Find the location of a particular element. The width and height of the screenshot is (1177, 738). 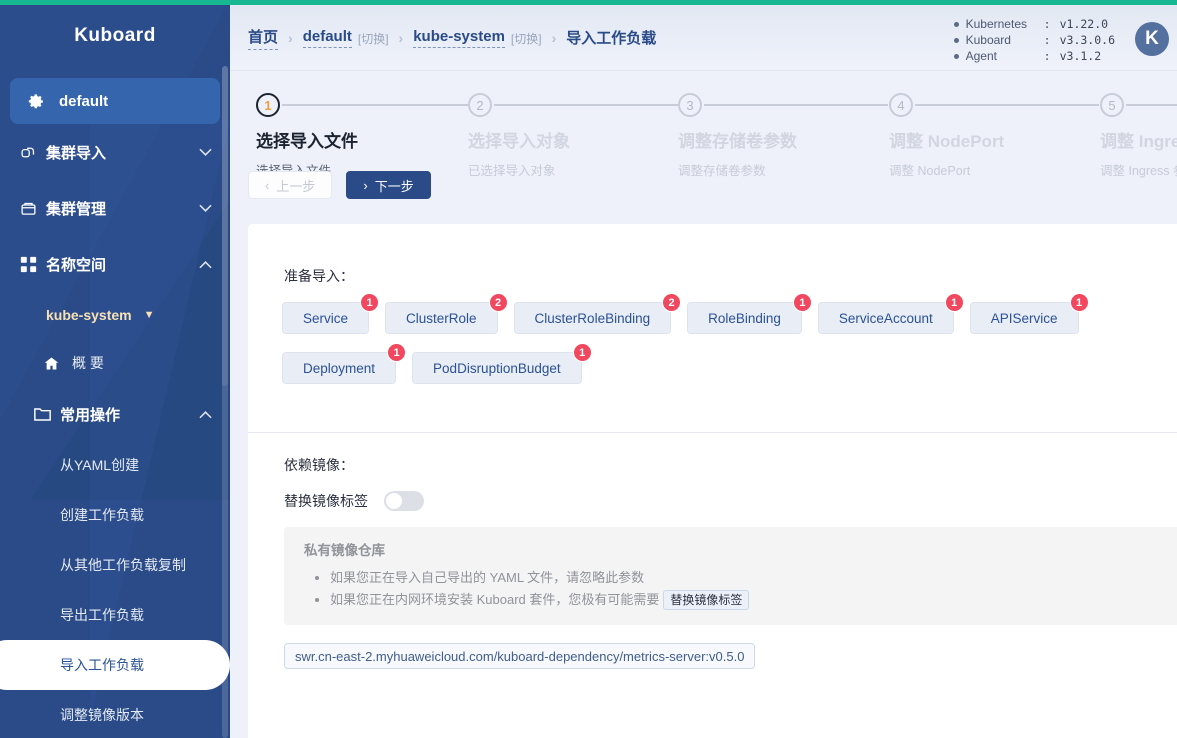

breadcrumb-item-home: 首页 is located at coordinates (263, 38).